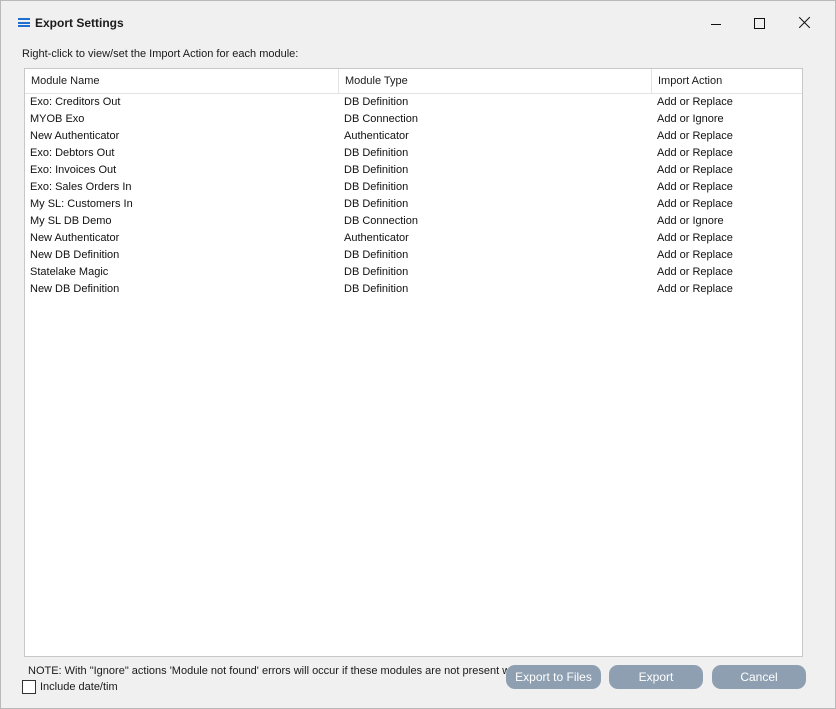 The height and width of the screenshot is (709, 836). What do you see at coordinates (759, 677) in the screenshot?
I see `cancel-button: Cancel` at bounding box center [759, 677].